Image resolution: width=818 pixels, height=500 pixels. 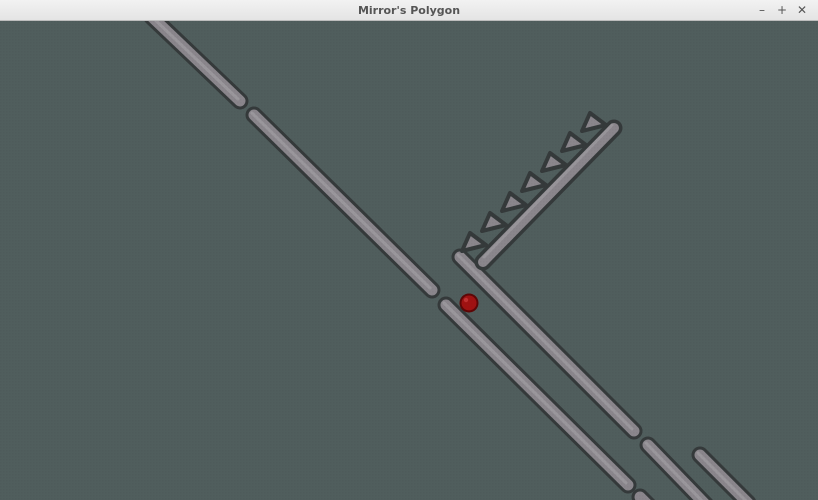 What do you see at coordinates (802, 10) in the screenshot?
I see `close-icon: ✕` at bounding box center [802, 10].